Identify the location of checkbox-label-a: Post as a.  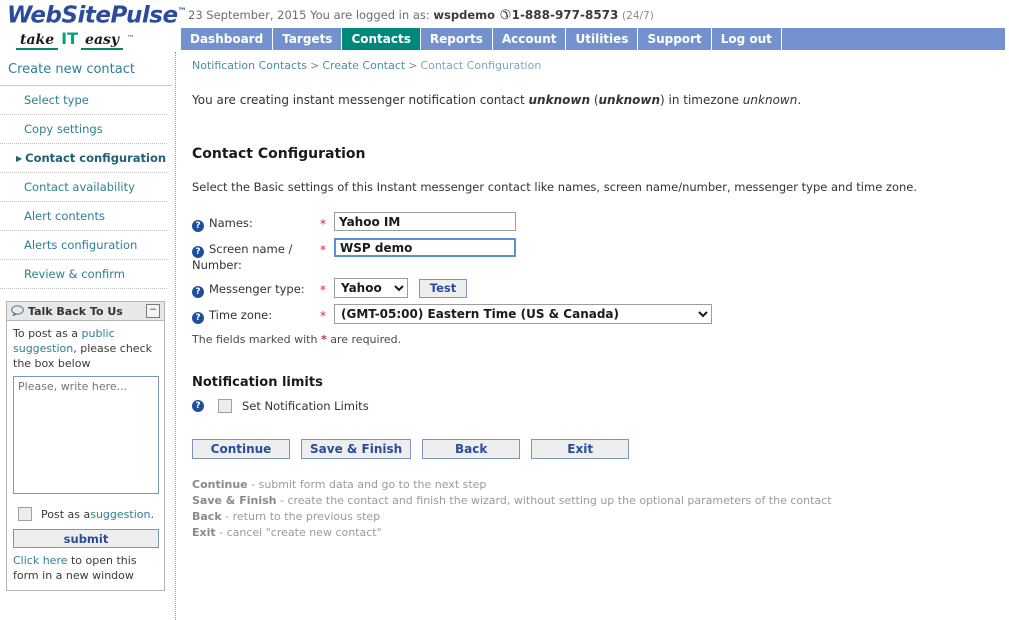
(66, 514).